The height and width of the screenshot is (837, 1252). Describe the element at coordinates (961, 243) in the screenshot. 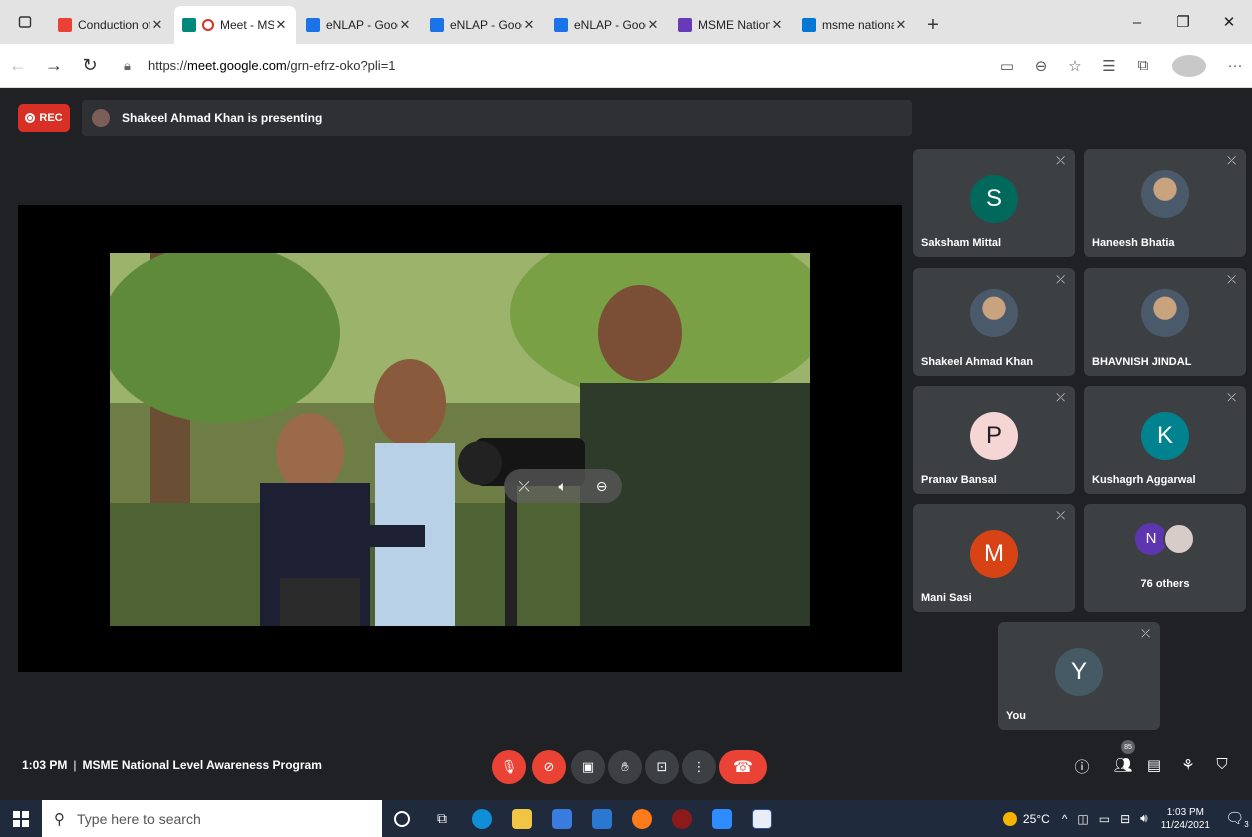

I see `participant-name: Saksham Mittal` at that location.